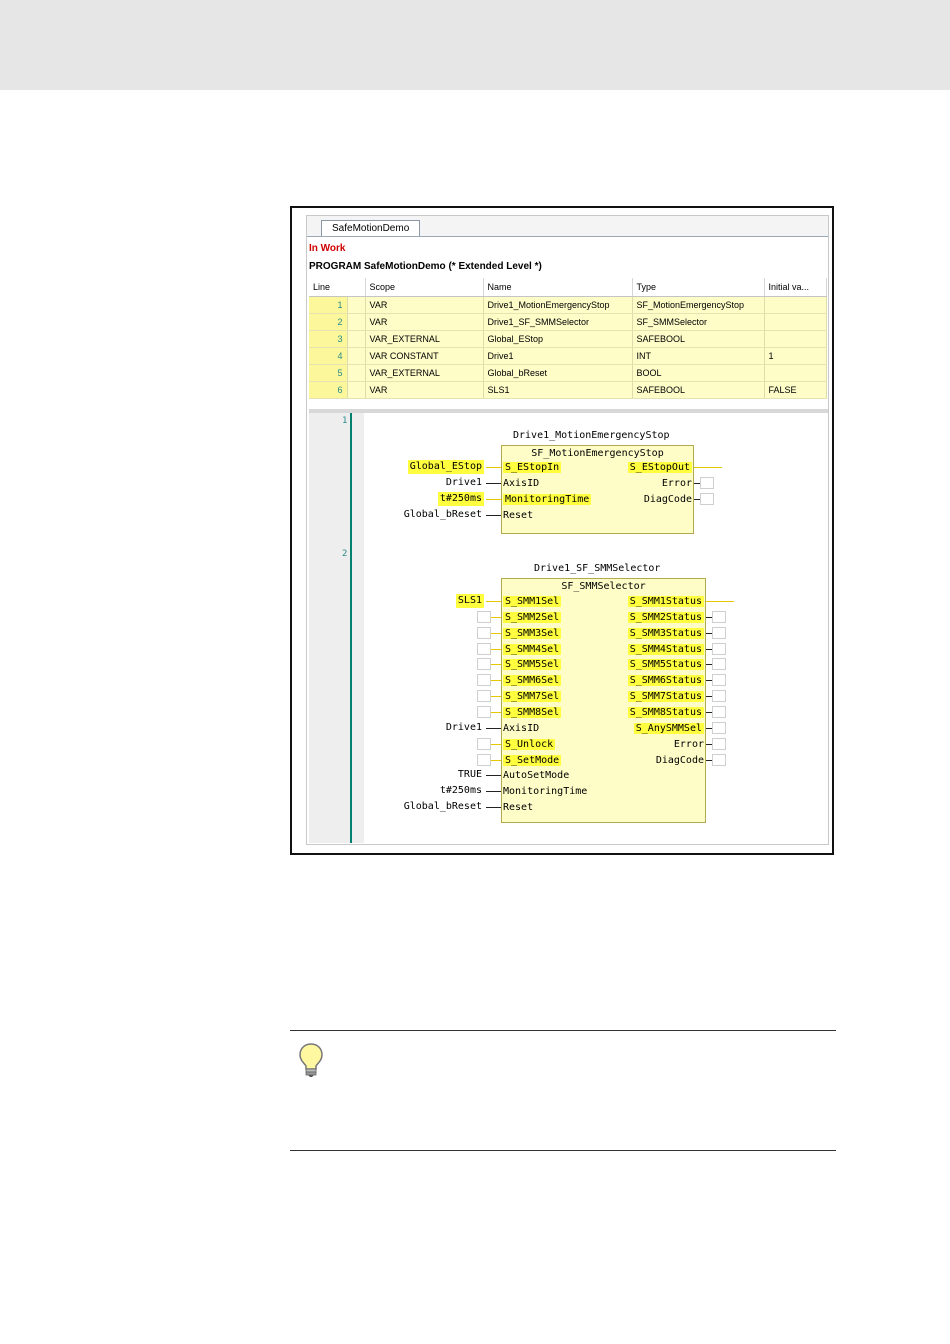 This screenshot has width=950, height=1344. I want to click on input-source-true: TRUE, so click(470, 775).